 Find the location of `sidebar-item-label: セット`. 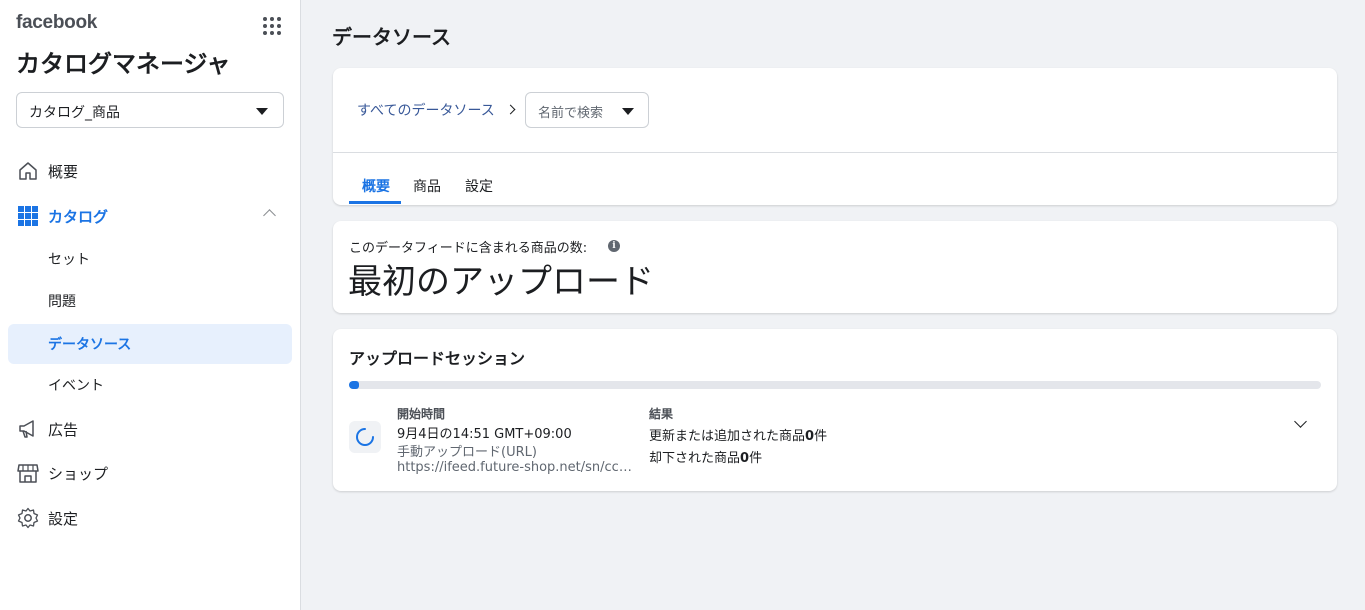

sidebar-item-label: セット is located at coordinates (69, 260).